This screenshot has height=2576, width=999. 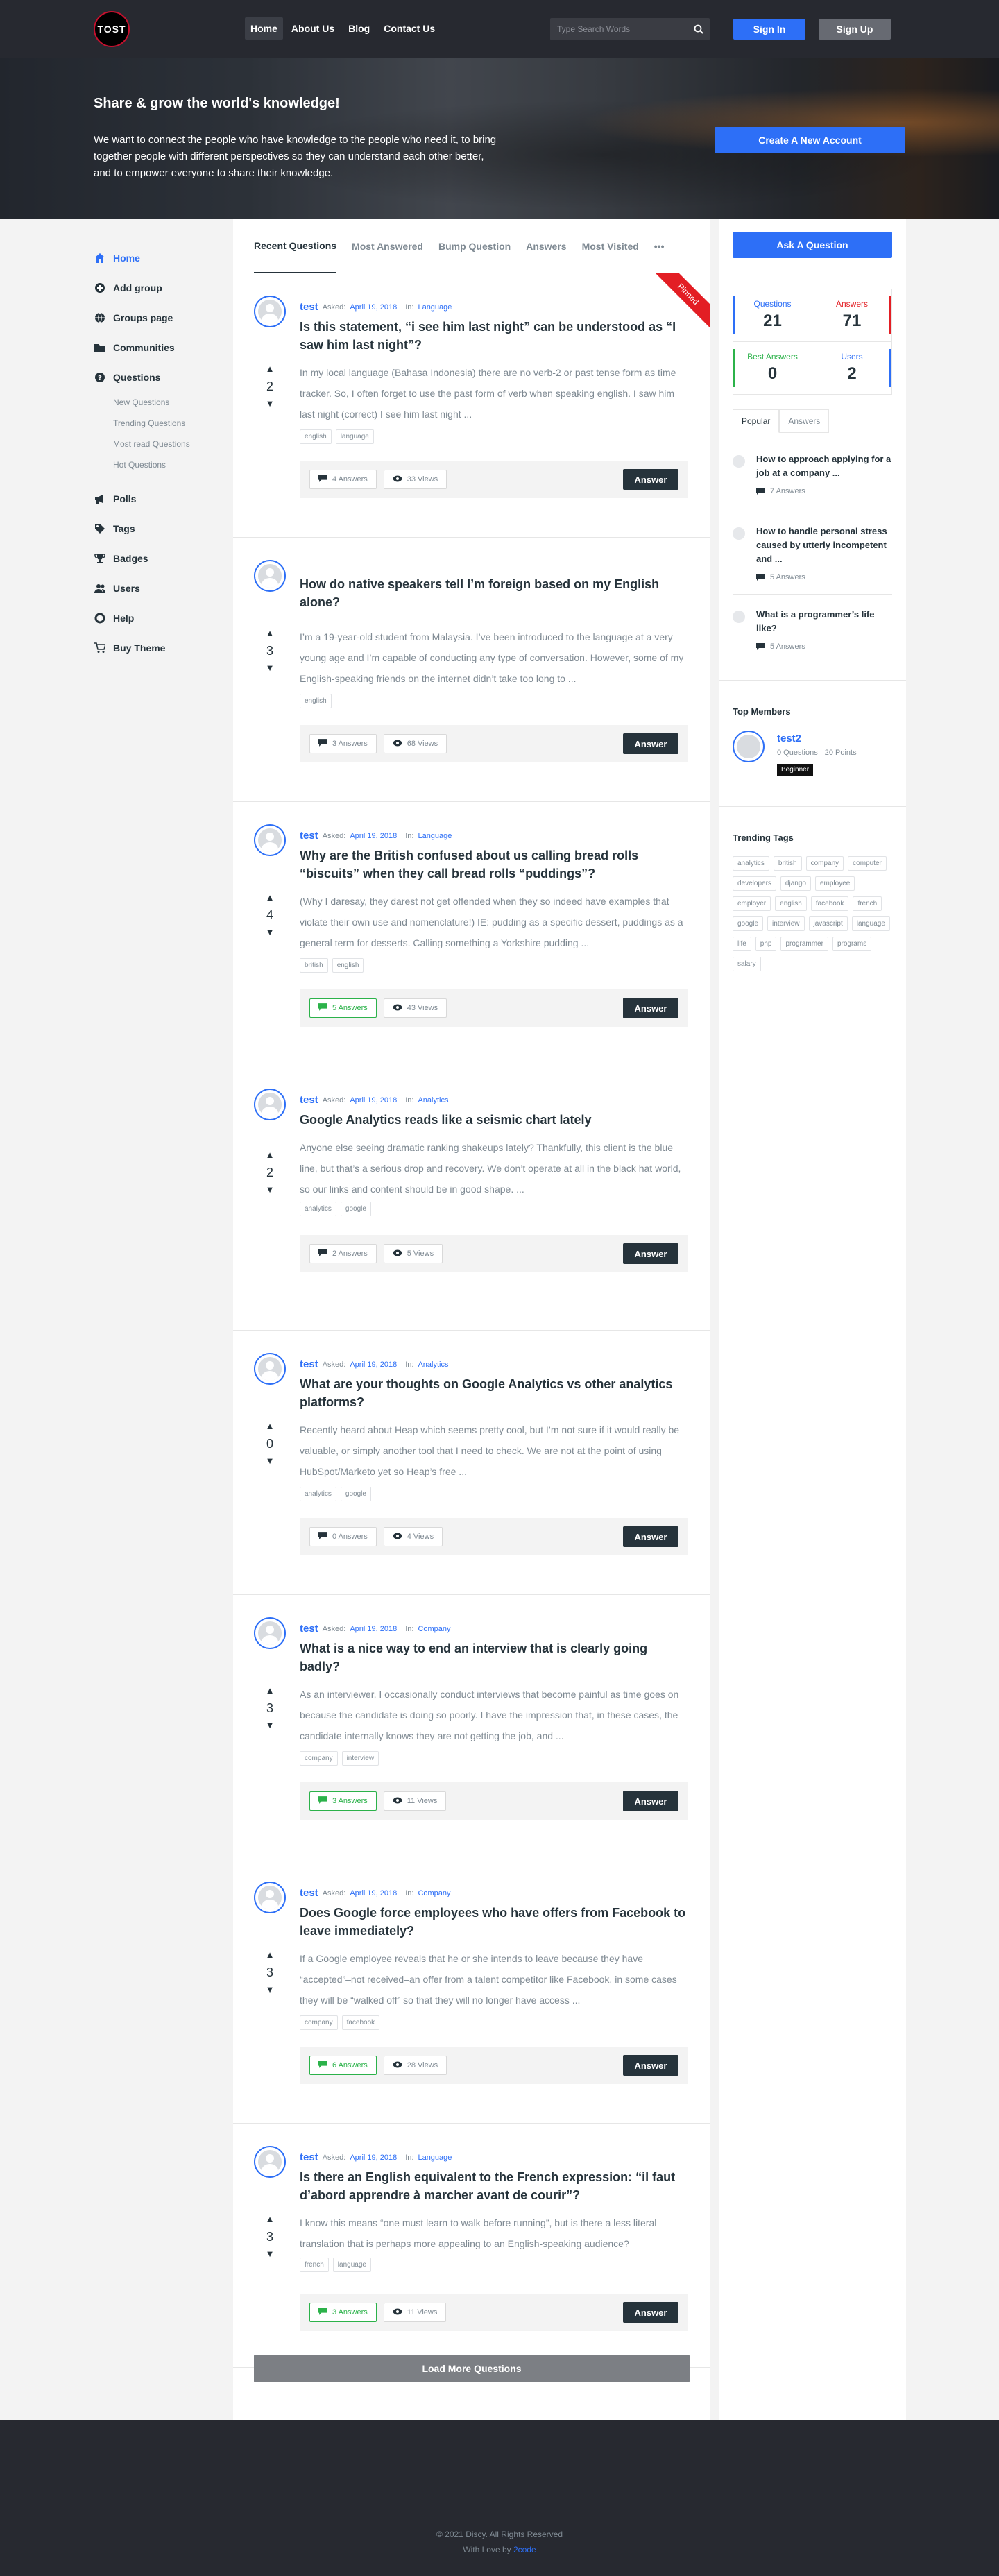 I want to click on sidebar-item-users: Users, so click(x=159, y=588).